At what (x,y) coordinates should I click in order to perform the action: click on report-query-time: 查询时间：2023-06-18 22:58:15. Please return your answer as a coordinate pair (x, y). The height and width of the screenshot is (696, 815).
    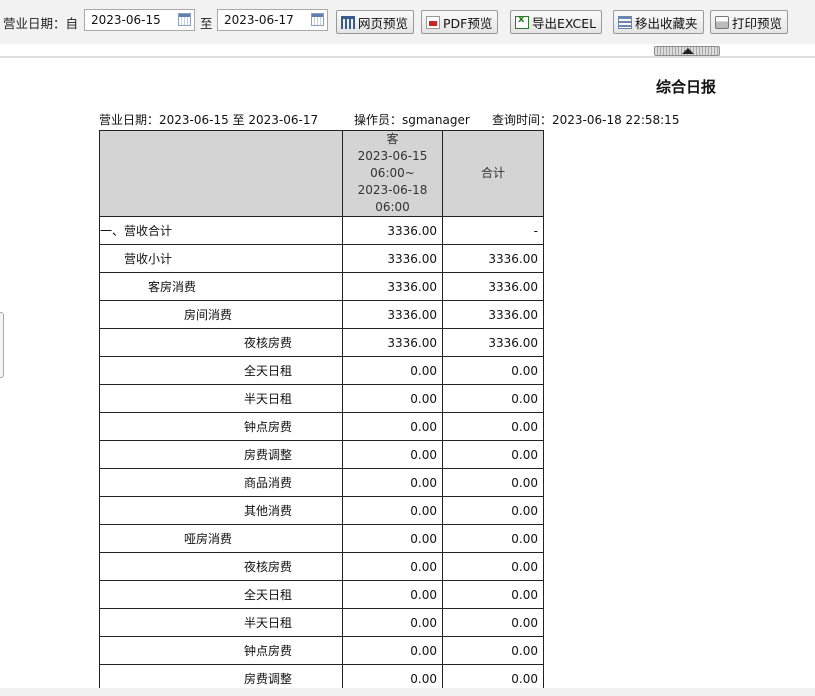
    Looking at the image, I should click on (586, 120).